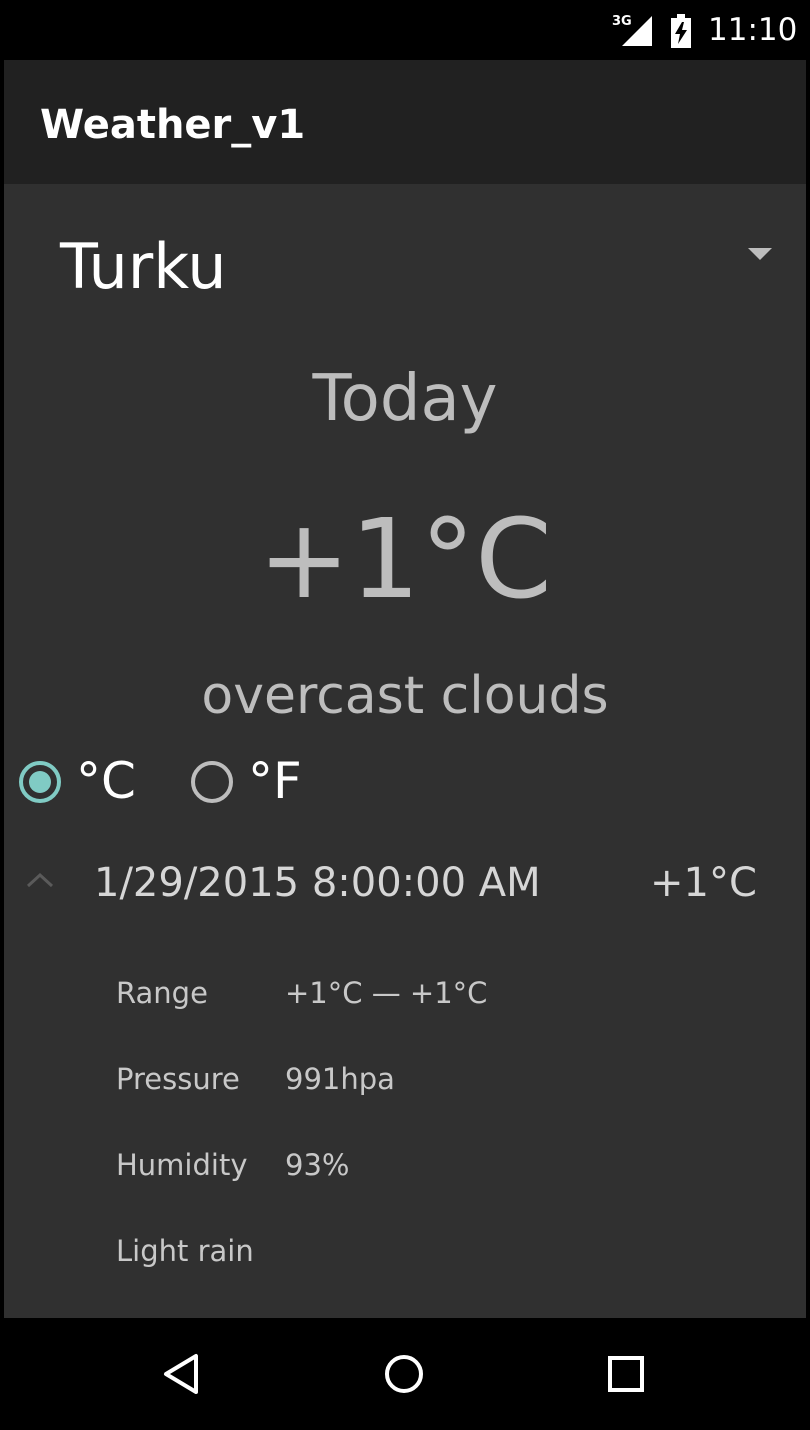 This screenshot has width=810, height=1430. What do you see at coordinates (753, 30) in the screenshot?
I see `status-time: 11:10` at bounding box center [753, 30].